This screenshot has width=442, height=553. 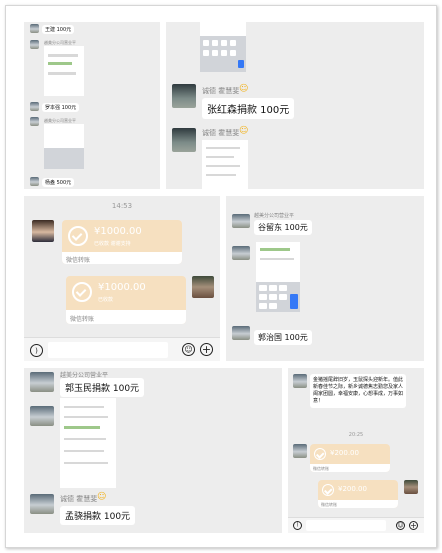 I want to click on group-name: 越美分公司营业平, so click(x=274, y=216).